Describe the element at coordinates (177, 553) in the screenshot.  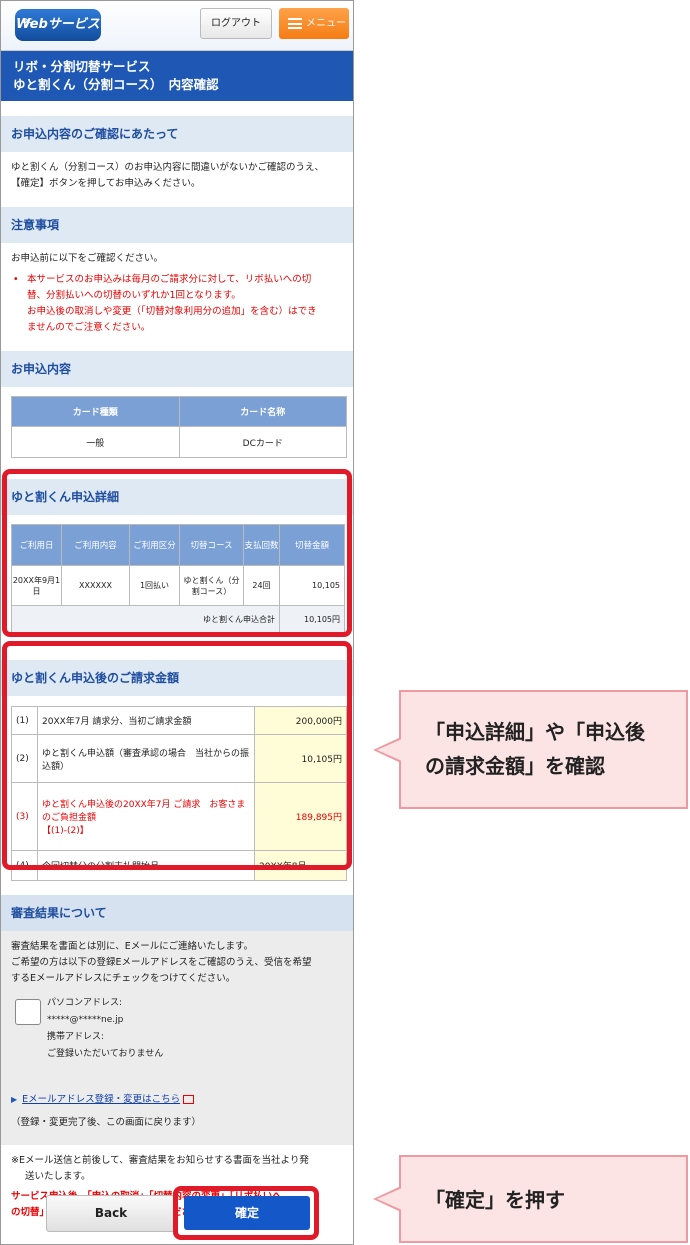
I see `detail-highlight-frame` at that location.